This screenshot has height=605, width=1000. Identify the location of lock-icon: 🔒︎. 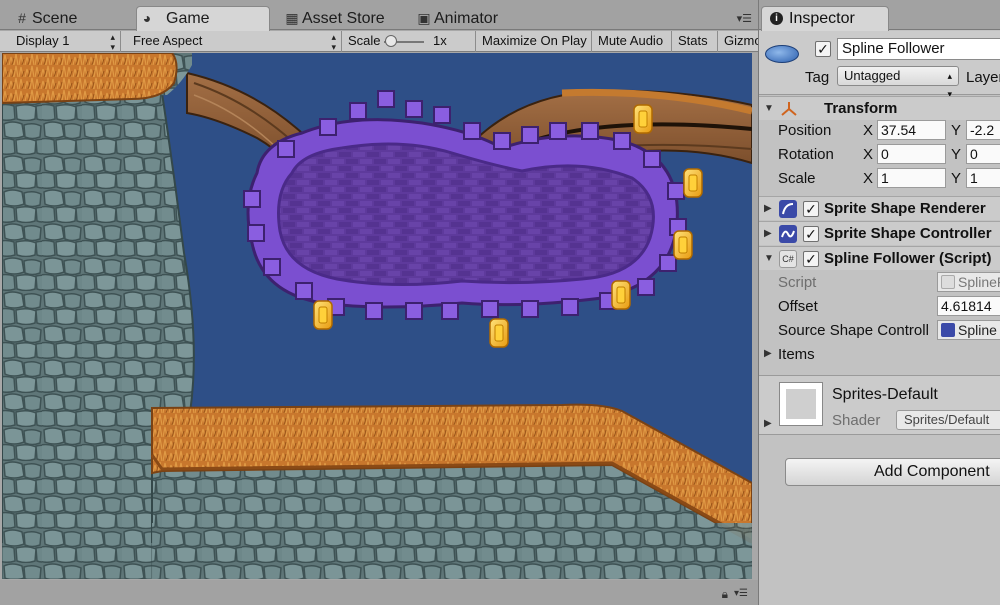
(725, 594).